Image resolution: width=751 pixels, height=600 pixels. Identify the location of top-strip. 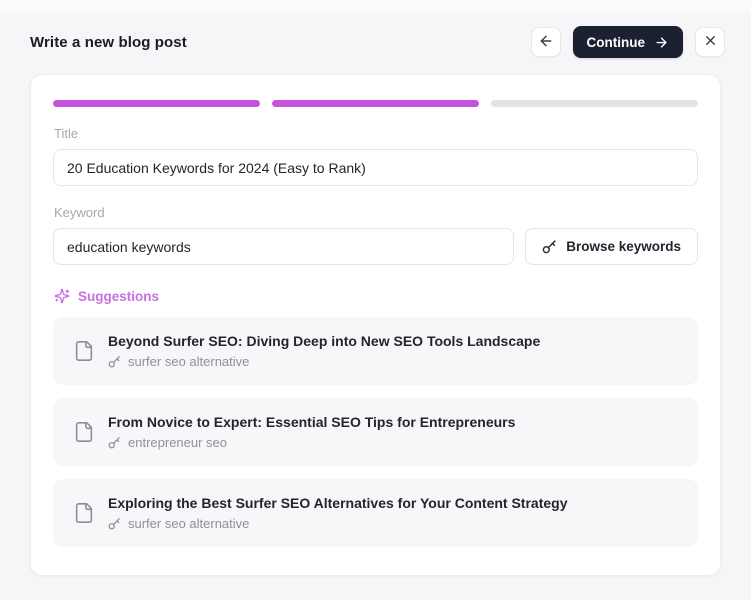
(375, 6).